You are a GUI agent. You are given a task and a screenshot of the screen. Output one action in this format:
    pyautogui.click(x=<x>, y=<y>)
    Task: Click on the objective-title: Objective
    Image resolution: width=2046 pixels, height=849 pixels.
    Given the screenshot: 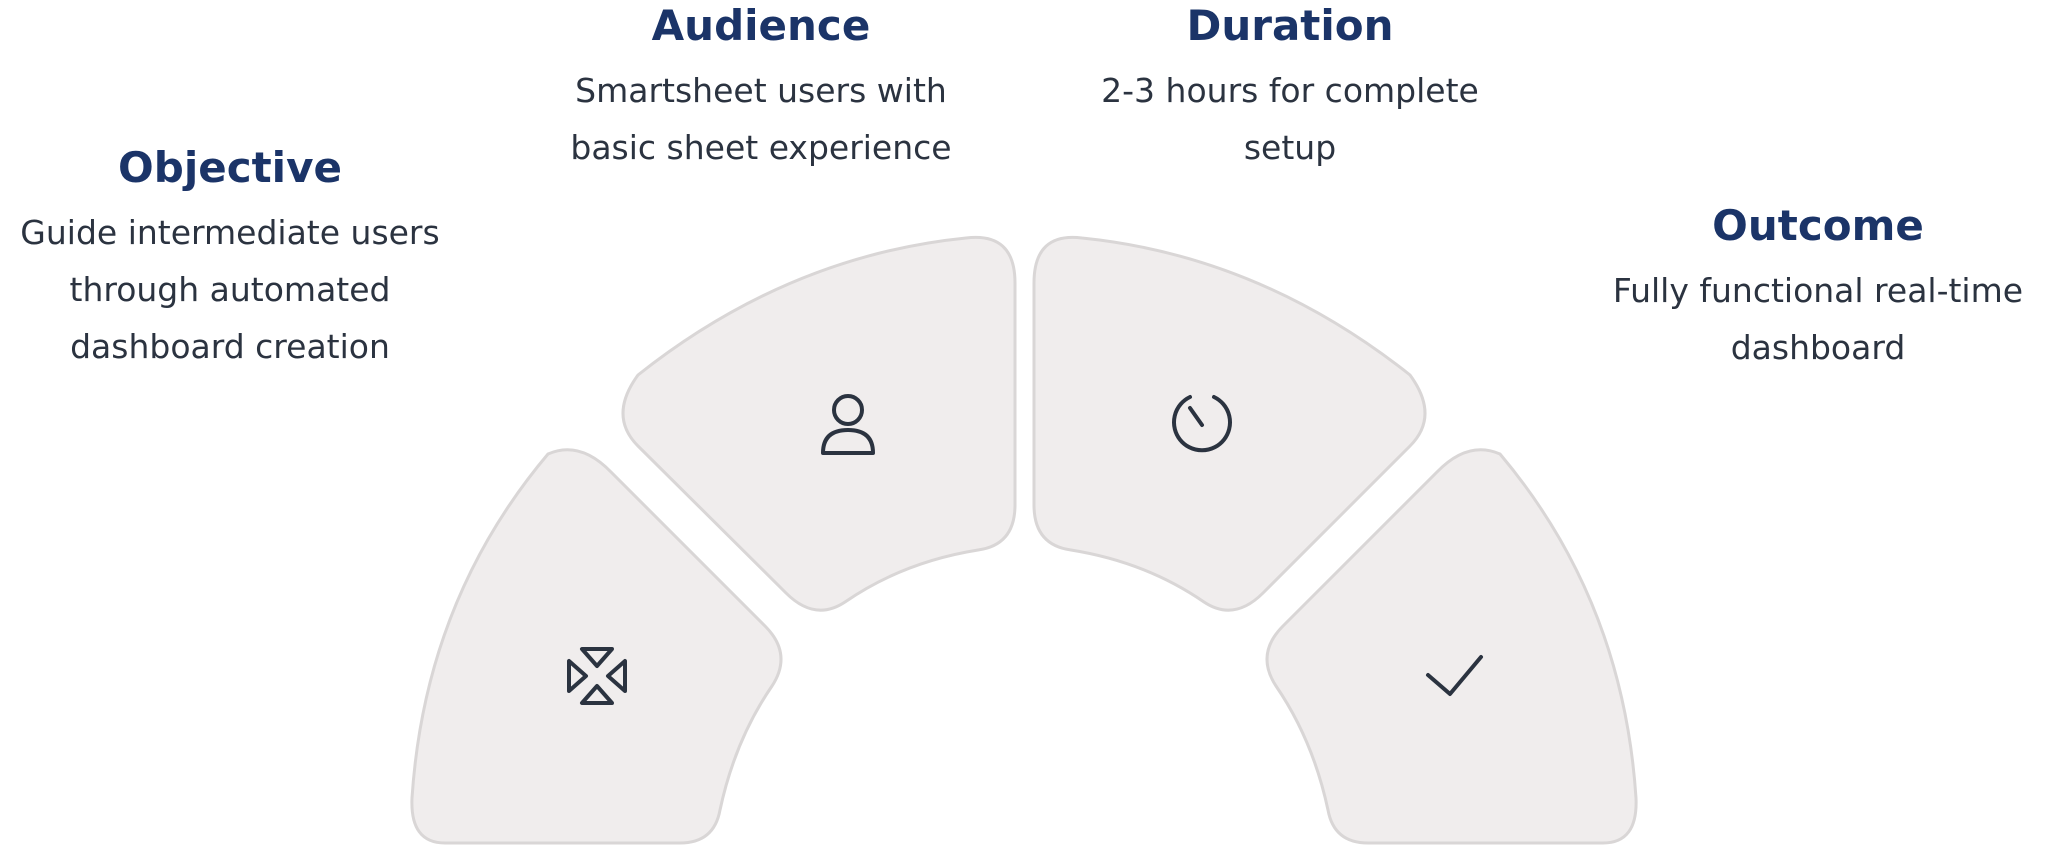 What is the action you would take?
    pyautogui.click(x=230, y=167)
    